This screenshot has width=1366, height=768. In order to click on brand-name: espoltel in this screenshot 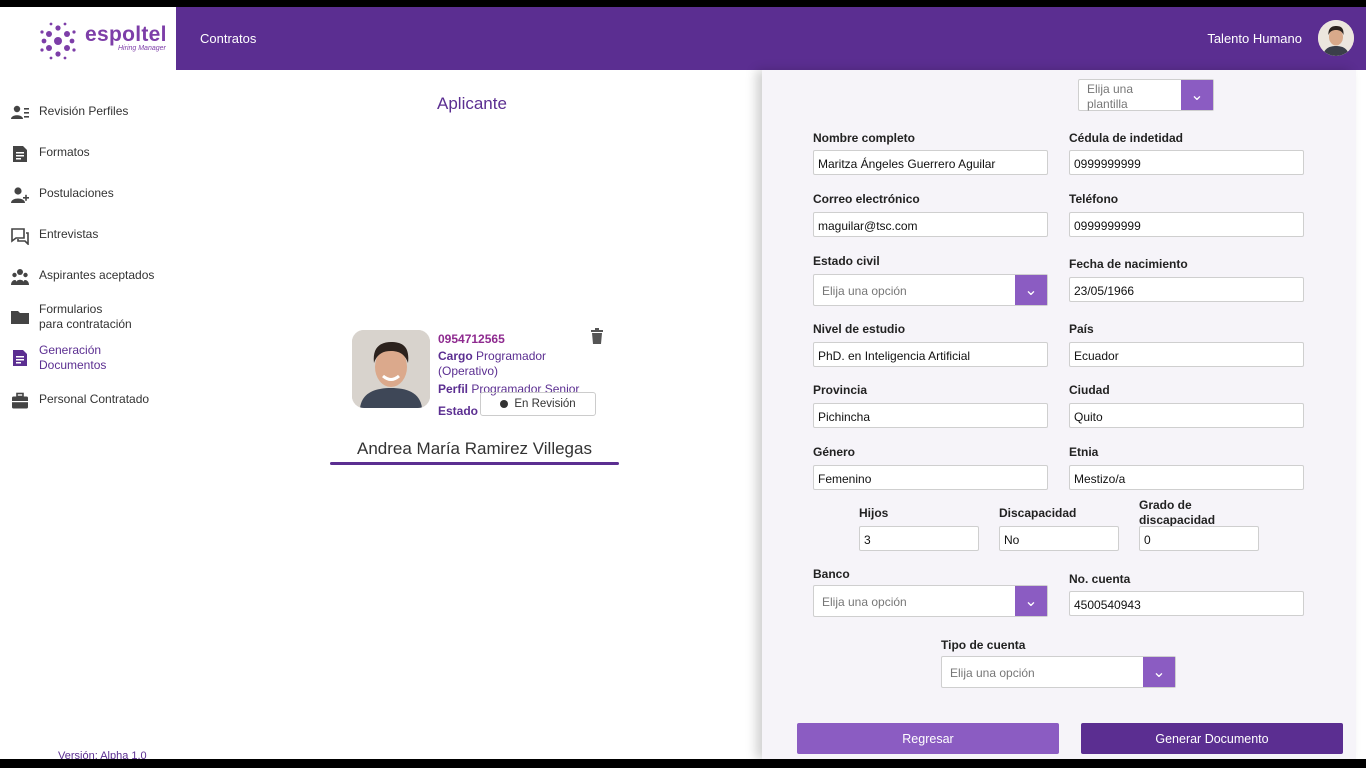, I will do `click(126, 34)`.